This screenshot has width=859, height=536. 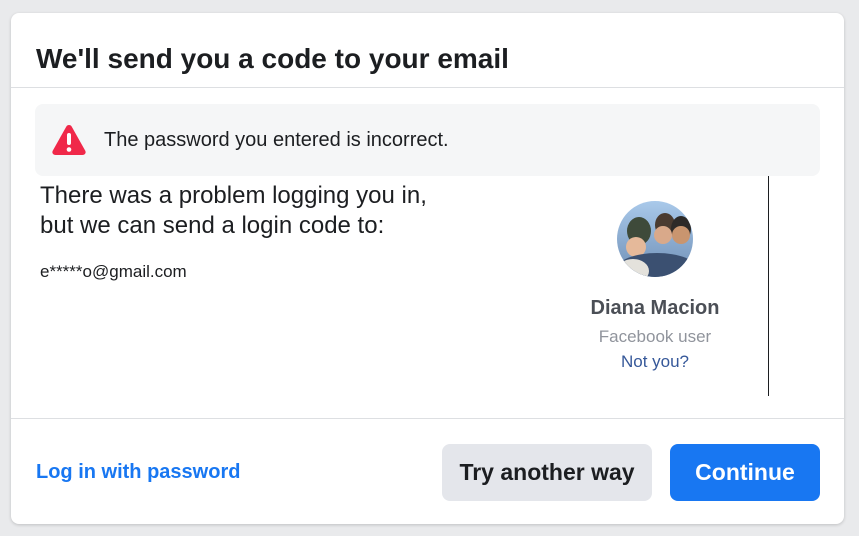 I want to click on alert-message: The password you entered is incorrect., so click(x=276, y=139).